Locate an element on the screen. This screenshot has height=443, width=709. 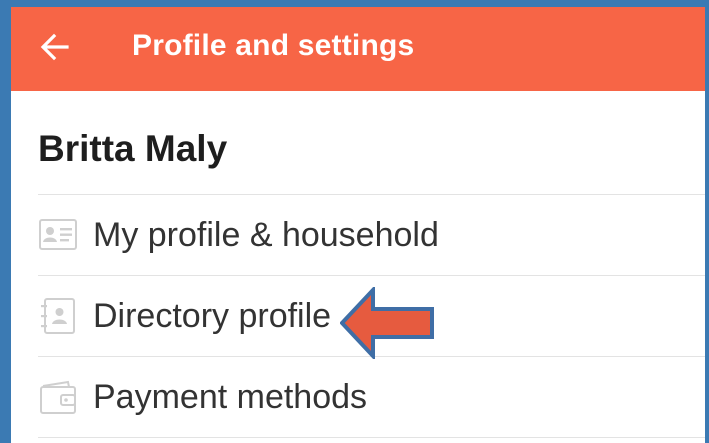
divider is located at coordinates (371, 437).